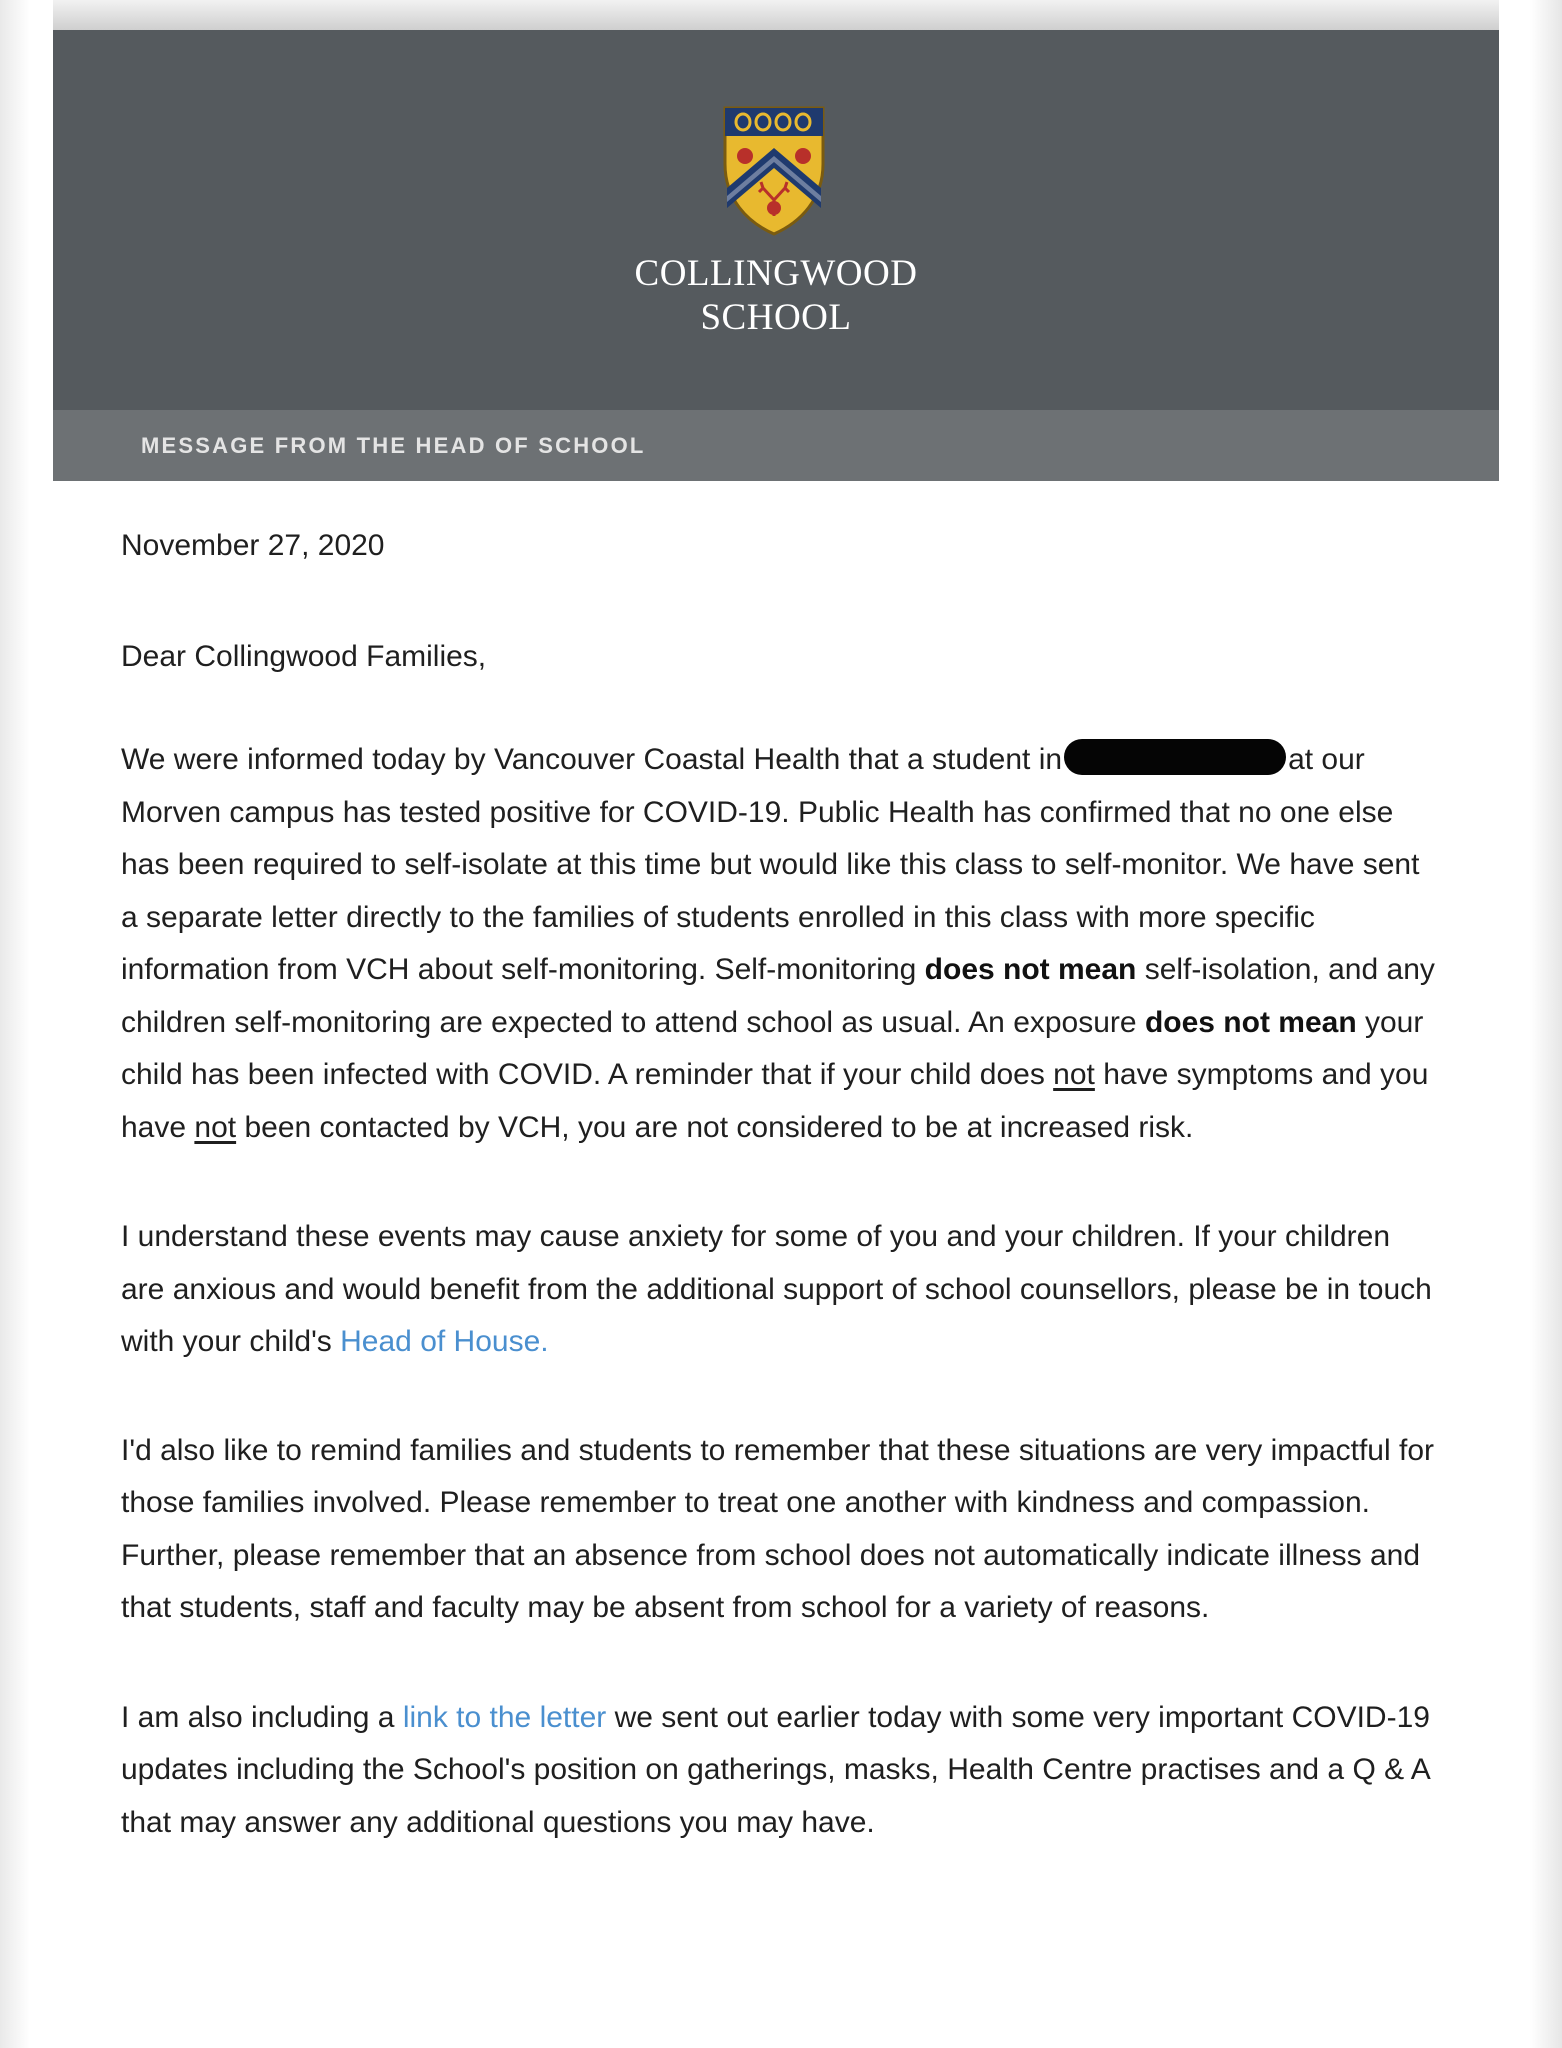 This screenshot has width=1562, height=2048. What do you see at coordinates (262, 1717) in the screenshot?
I see `p4-text-a: I am also including a` at bounding box center [262, 1717].